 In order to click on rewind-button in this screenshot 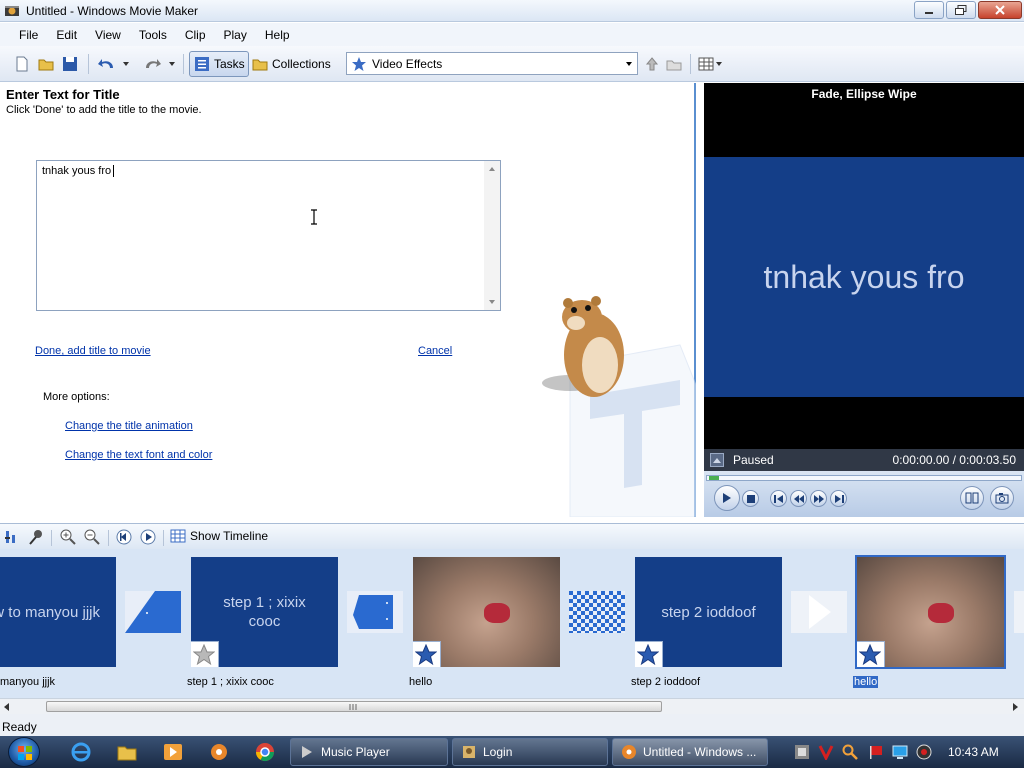, I will do `click(798, 498)`.